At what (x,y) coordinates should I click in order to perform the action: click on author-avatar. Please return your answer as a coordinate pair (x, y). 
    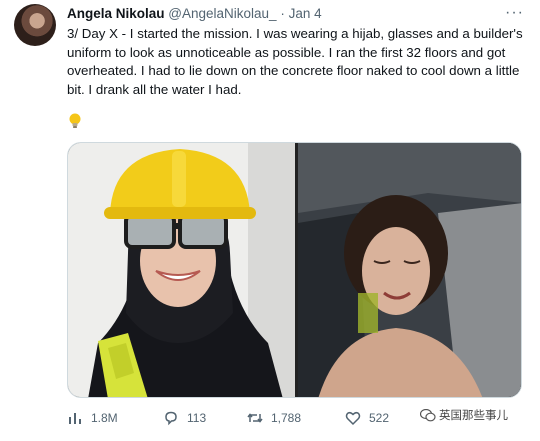
    Looking at the image, I should click on (35, 25).